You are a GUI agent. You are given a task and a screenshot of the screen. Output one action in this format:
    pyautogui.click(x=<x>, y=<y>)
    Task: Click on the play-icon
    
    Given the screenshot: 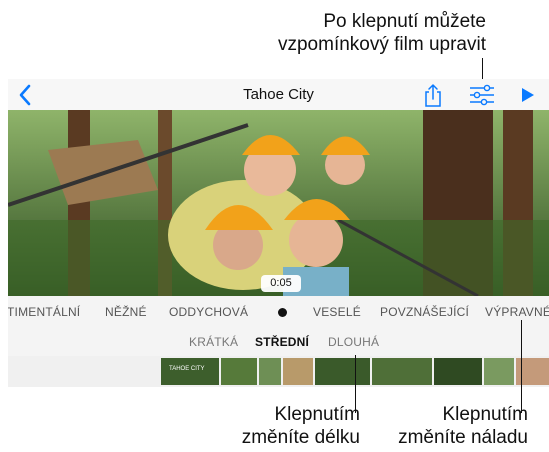 What is the action you would take?
    pyautogui.click(x=527, y=95)
    